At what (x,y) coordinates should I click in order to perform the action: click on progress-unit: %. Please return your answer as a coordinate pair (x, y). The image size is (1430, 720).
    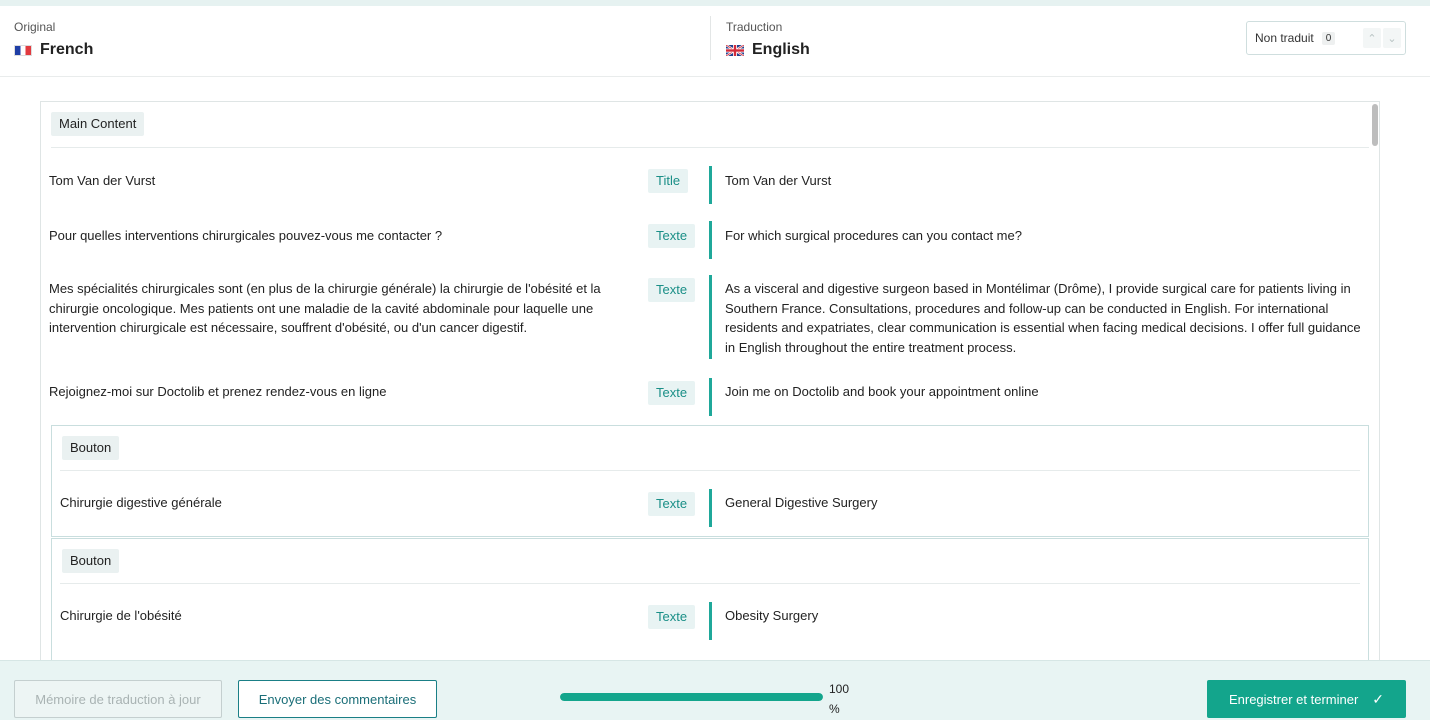
    Looking at the image, I should click on (834, 709).